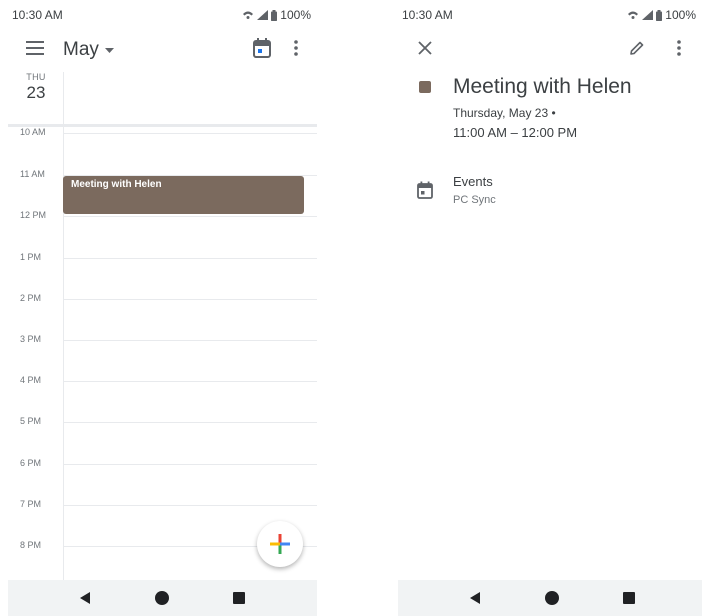 This screenshot has width=702, height=616. Describe the element at coordinates (31, 298) in the screenshot. I see `hour-label: 2 PM` at that location.